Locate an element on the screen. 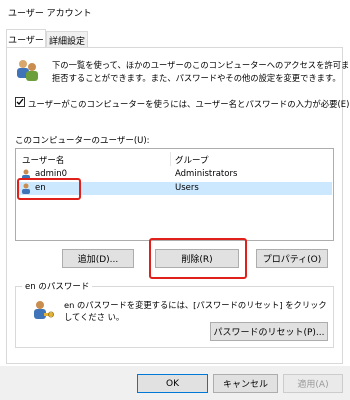  window-title: ユーザー アカウント is located at coordinates (50, 14).